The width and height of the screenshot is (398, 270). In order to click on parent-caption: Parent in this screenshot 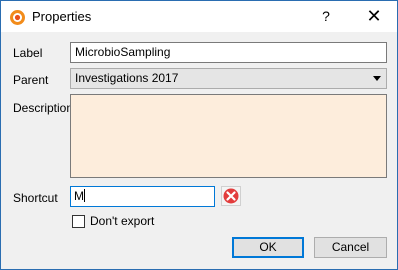, I will do `click(31, 80)`.